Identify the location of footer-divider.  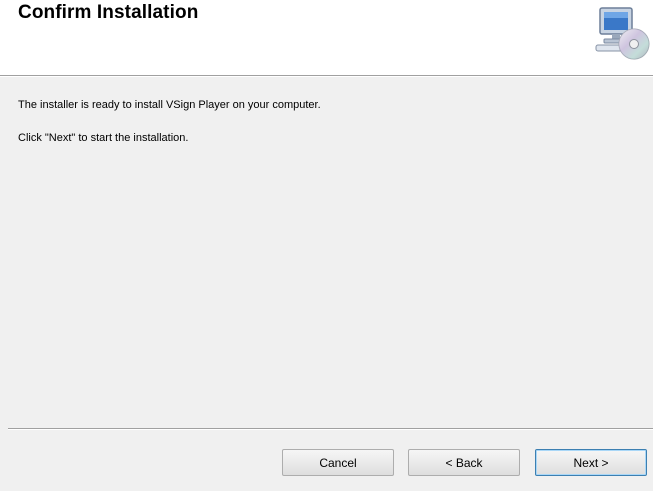
(330, 429).